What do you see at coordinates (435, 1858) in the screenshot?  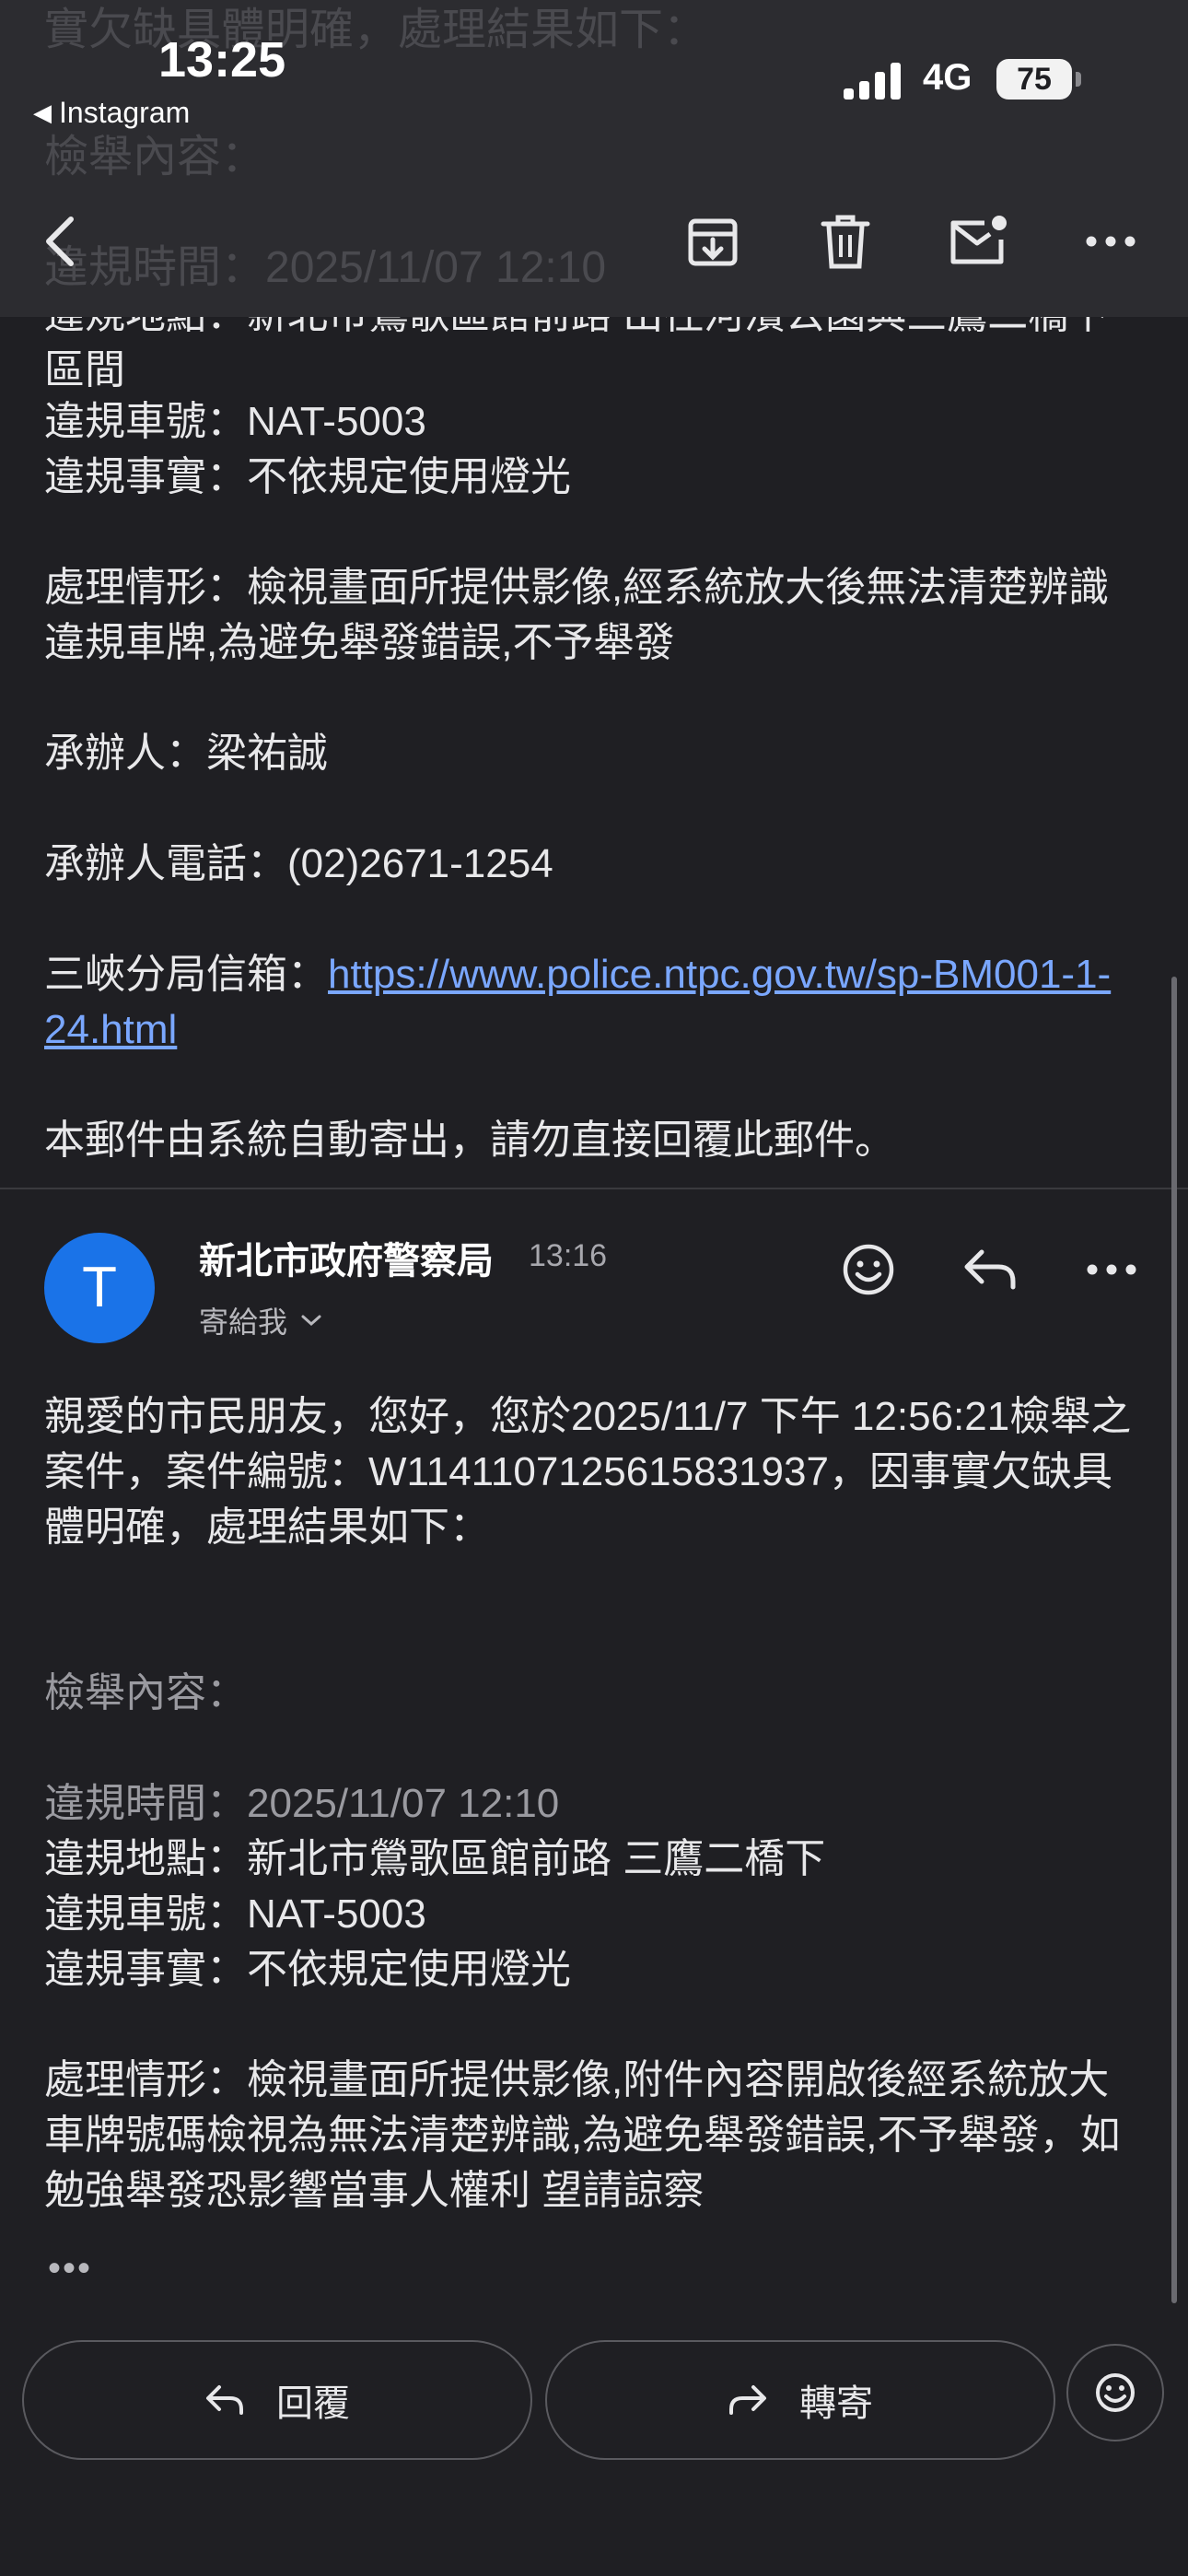 I see `violation-location: 違規地點：新北市鶯歌區館前路 三鷹二橋下` at bounding box center [435, 1858].